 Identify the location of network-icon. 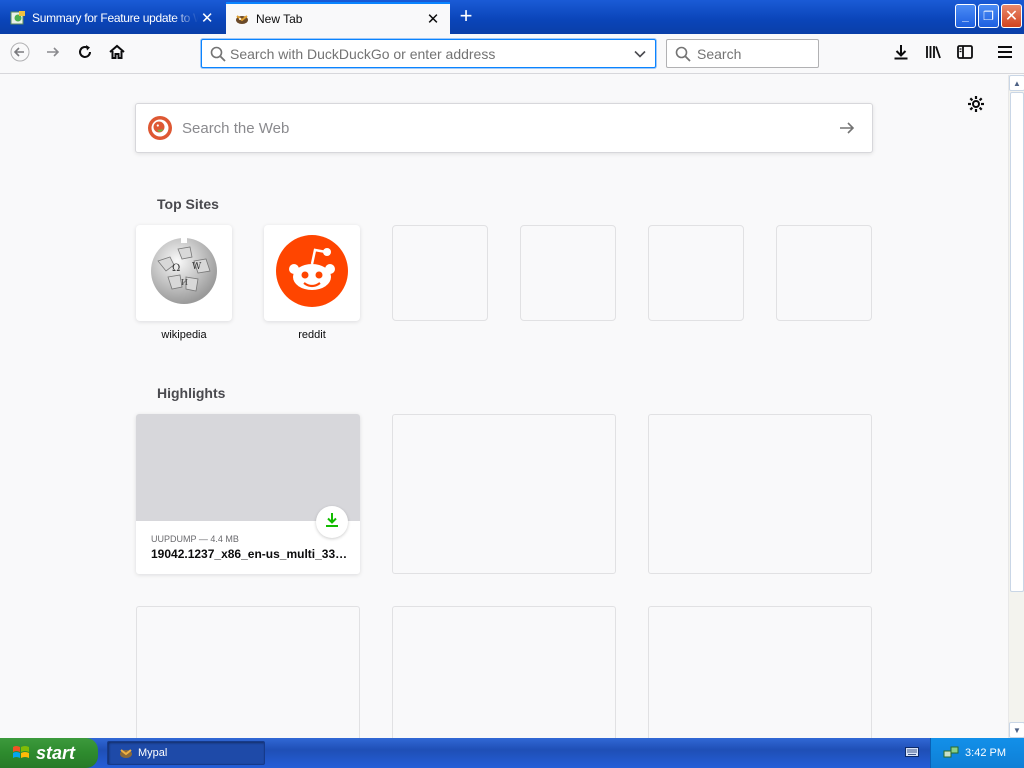
(951, 753).